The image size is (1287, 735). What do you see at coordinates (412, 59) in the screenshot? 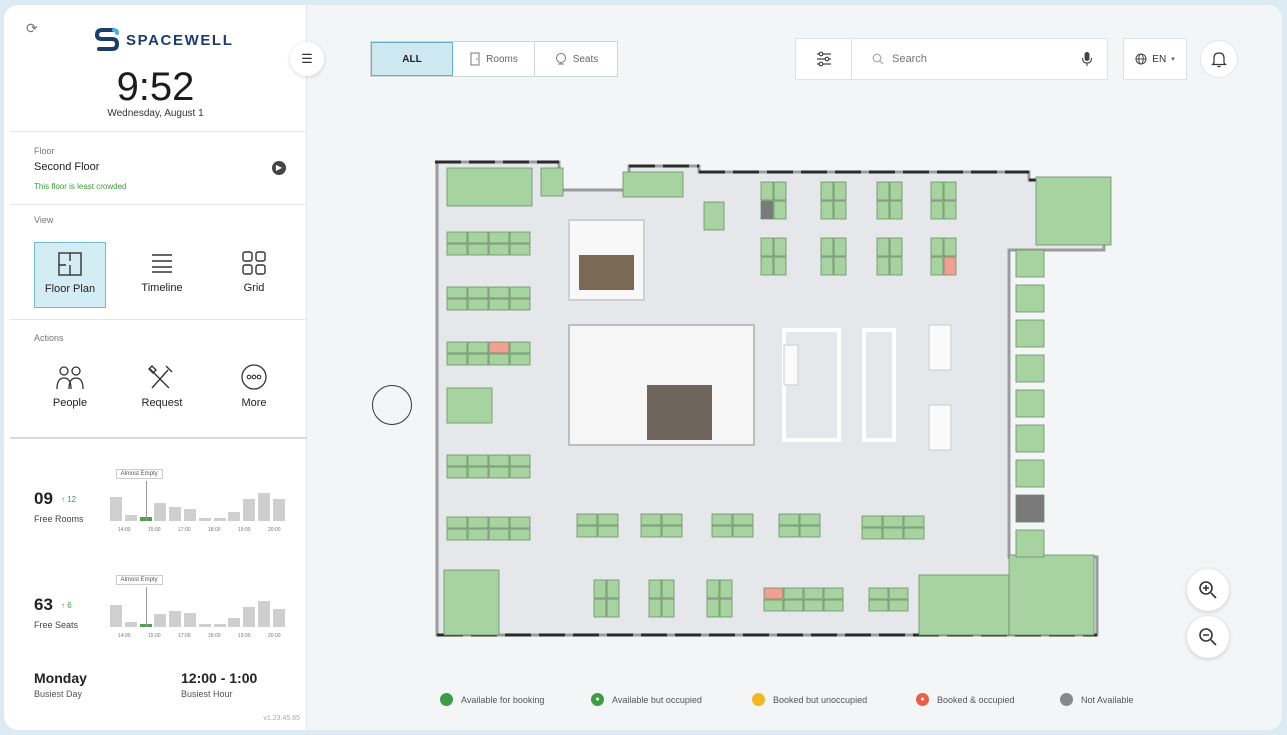
I see `tab-all: ALL` at bounding box center [412, 59].